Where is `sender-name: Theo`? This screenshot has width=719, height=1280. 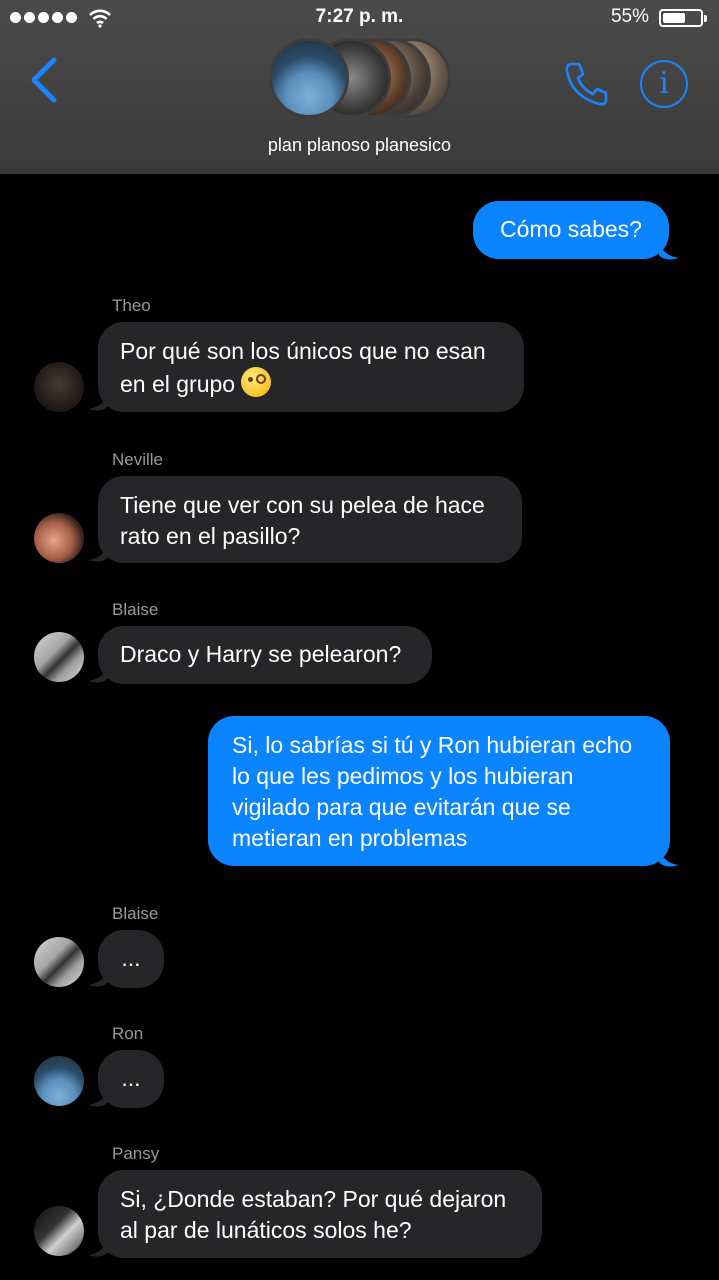 sender-name: Theo is located at coordinates (131, 305).